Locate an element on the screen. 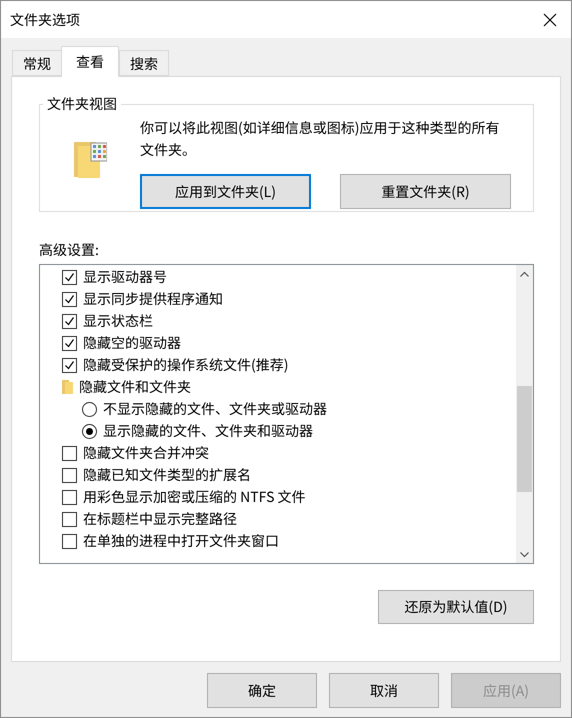 This screenshot has width=572, height=718. section-label: 高级设置: is located at coordinates (69, 250).